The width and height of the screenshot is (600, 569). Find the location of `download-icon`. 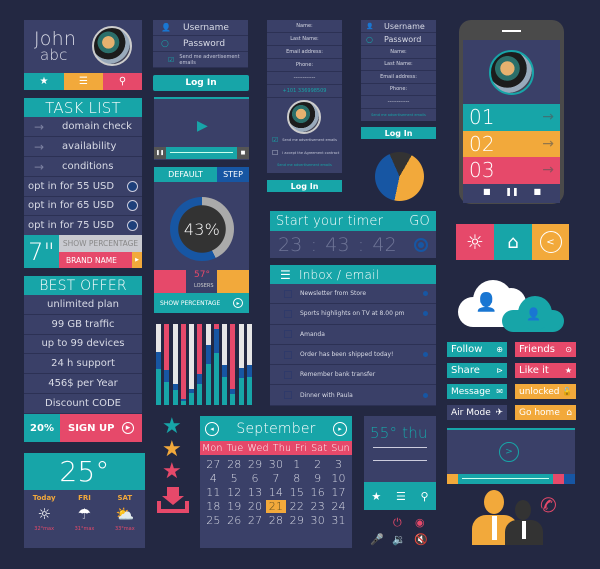

download-icon is located at coordinates (173, 500).